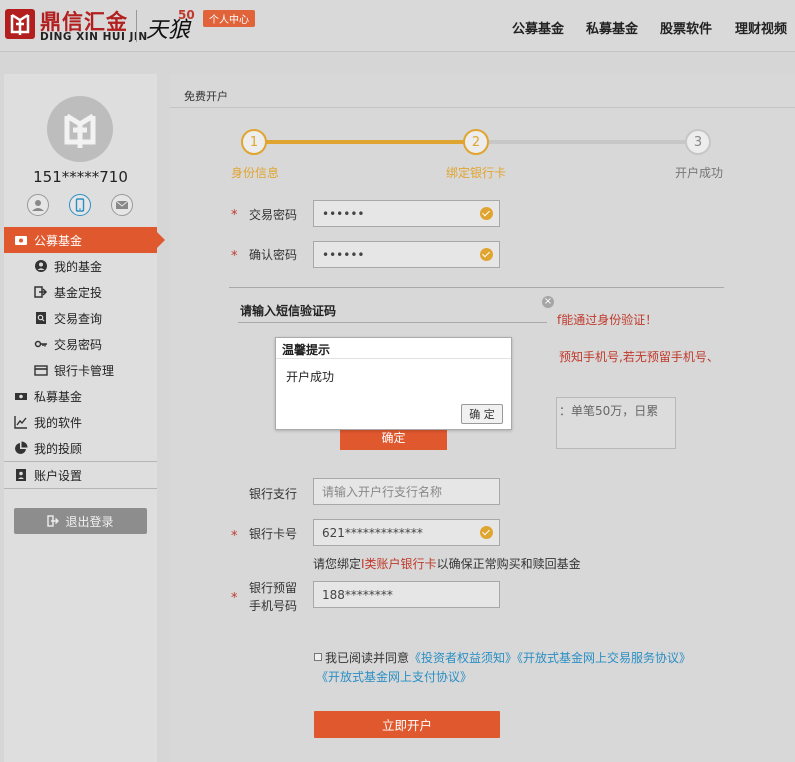 The height and width of the screenshot is (762, 795). I want to click on bank-branch-placeholder: 请输入开户行支行名称, so click(382, 492).